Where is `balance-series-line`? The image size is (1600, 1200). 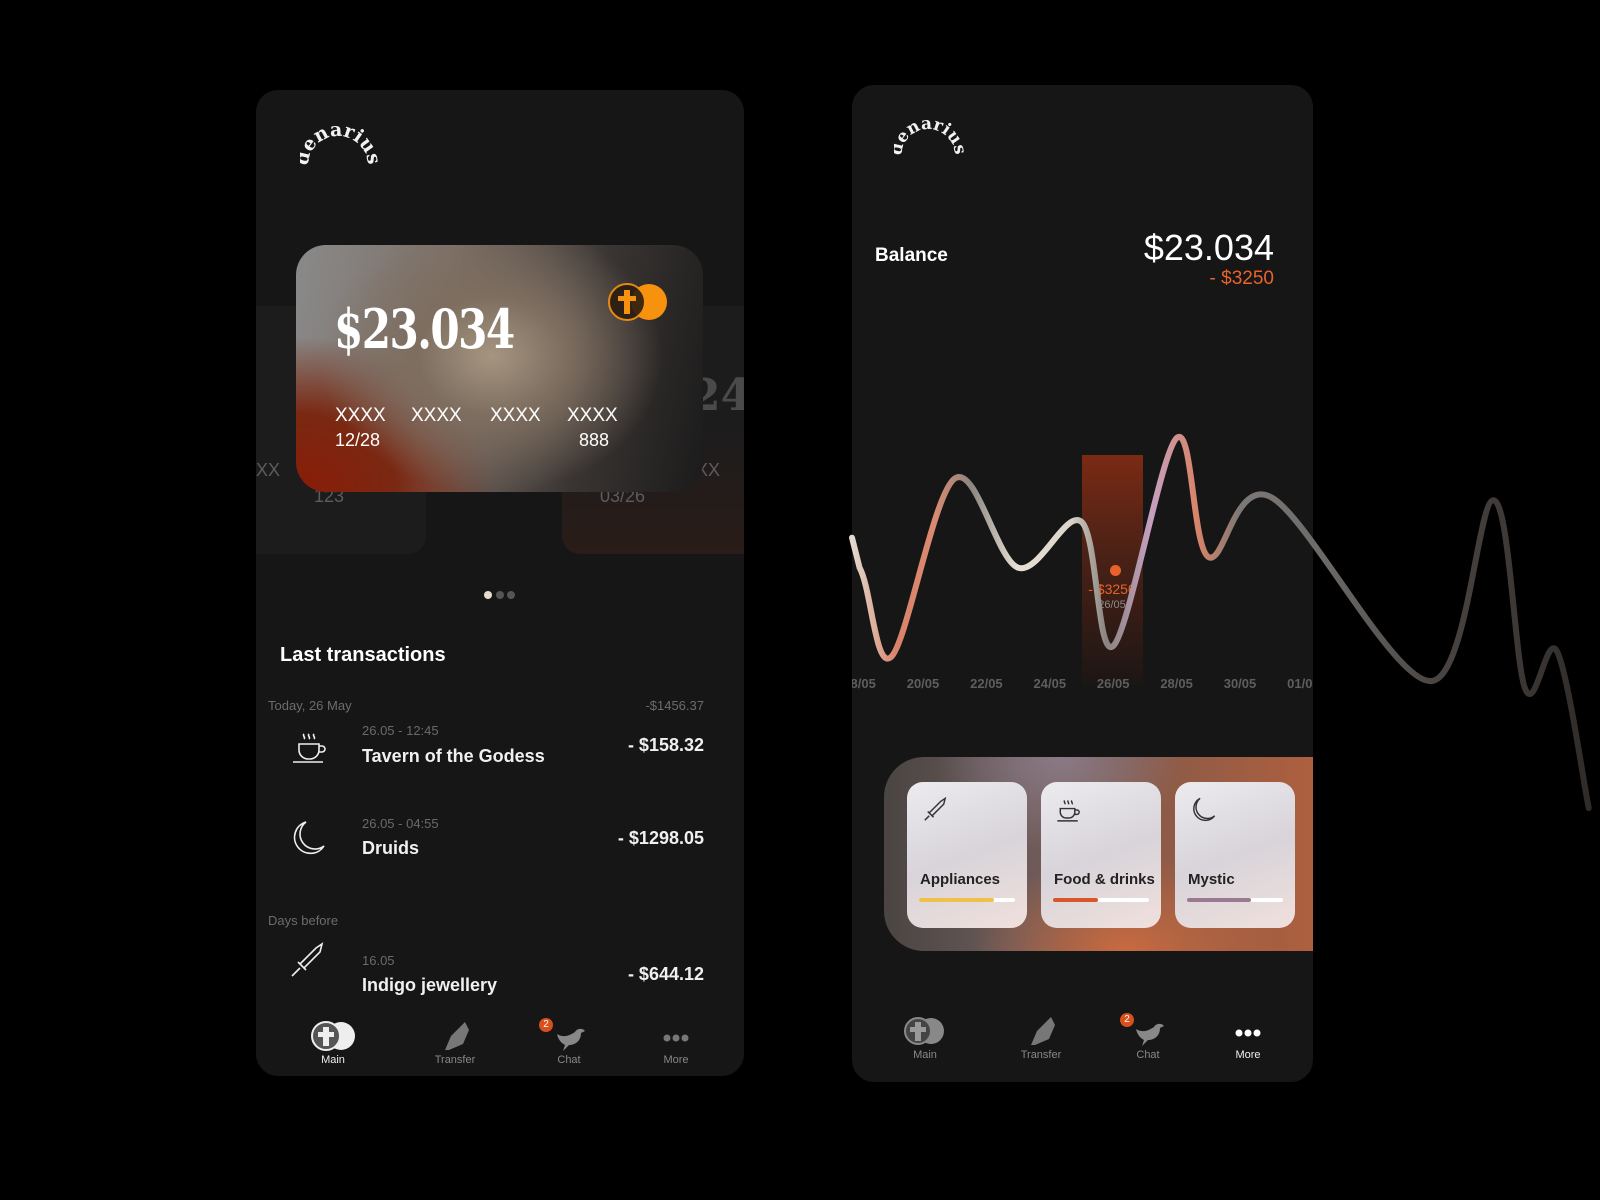 balance-series-line is located at coordinates (1220, 622).